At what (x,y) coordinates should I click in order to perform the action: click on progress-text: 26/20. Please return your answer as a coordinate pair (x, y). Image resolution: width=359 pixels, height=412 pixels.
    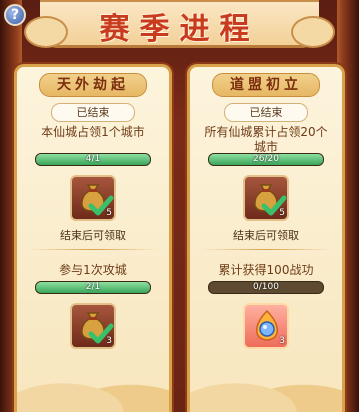
    Looking at the image, I should click on (266, 159).